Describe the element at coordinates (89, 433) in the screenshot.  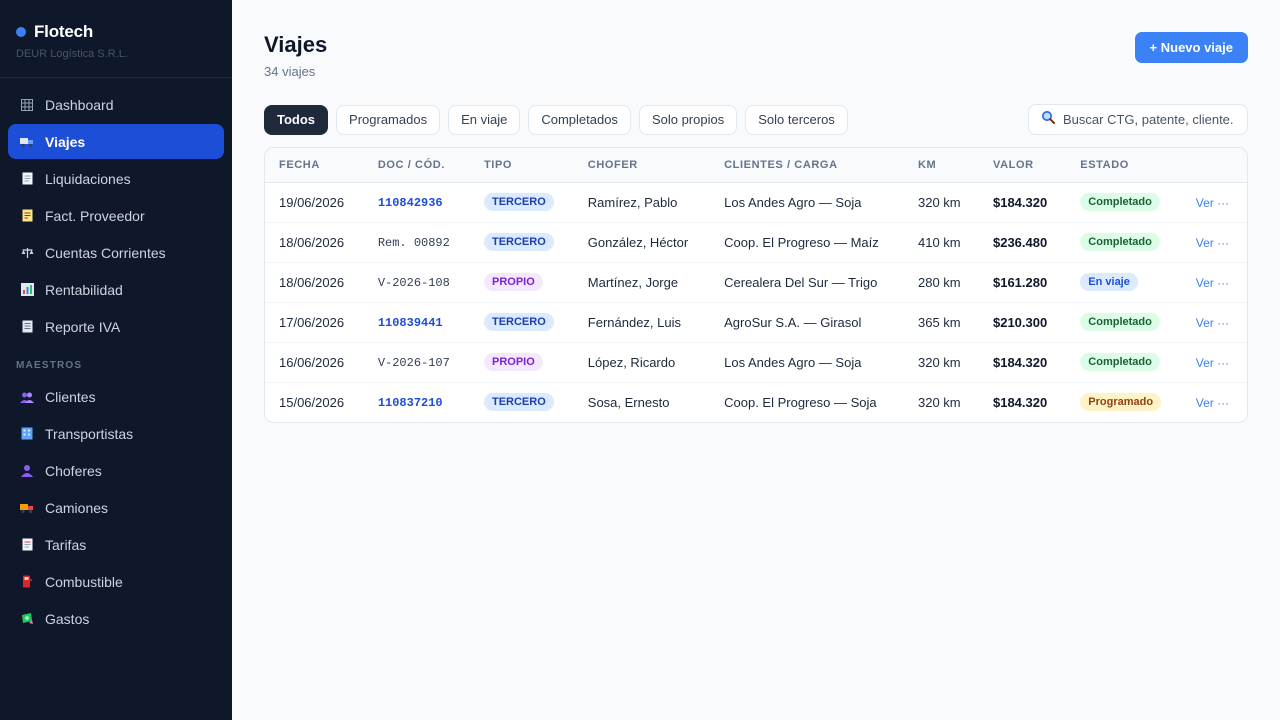
I see `sidebar-item-label: Transportistas` at that location.